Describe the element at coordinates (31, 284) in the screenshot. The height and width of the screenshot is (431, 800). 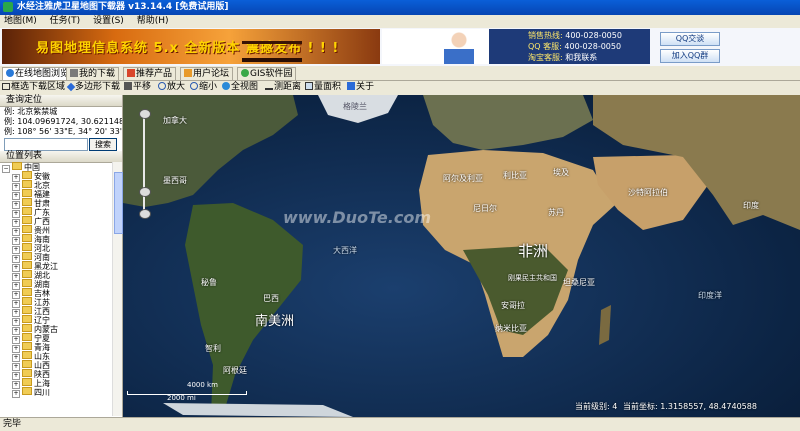
I see `tree-node-hunan: + 湖南` at that location.